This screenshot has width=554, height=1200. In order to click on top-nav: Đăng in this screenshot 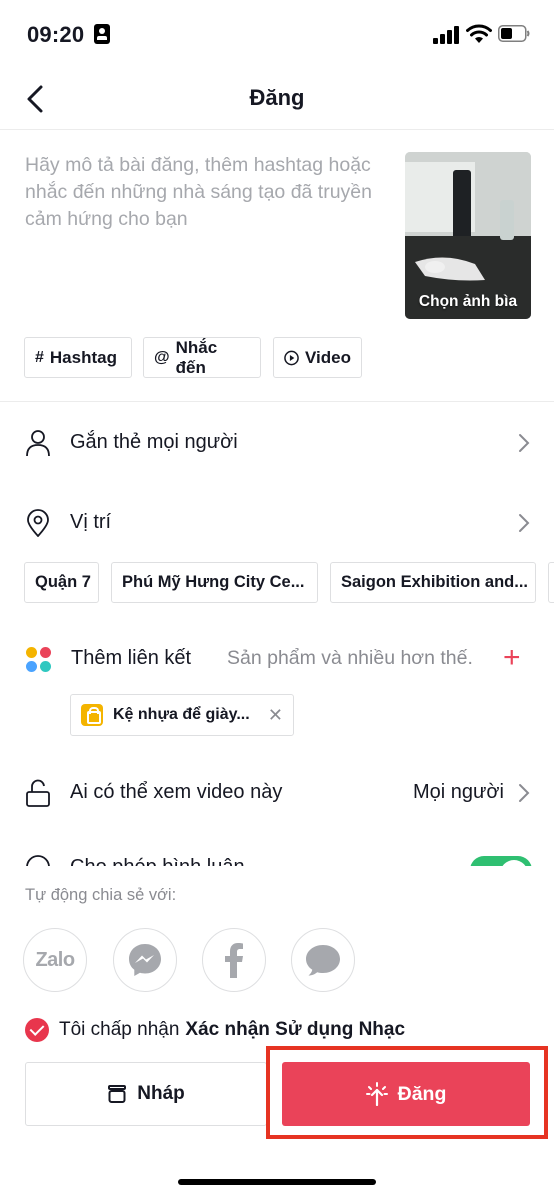, I will do `click(277, 100)`.